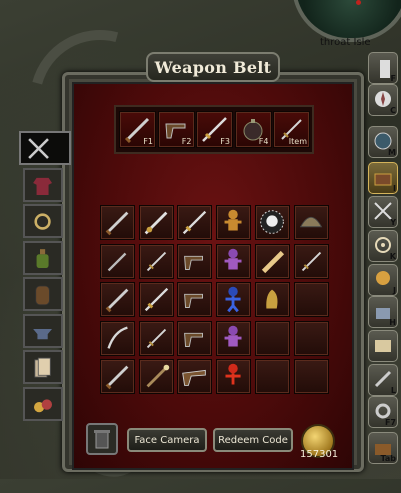 This screenshot has height=493, width=401. What do you see at coordinates (383, 448) in the screenshot?
I see `sidebar-button-treasure-chest: Tab` at bounding box center [383, 448].